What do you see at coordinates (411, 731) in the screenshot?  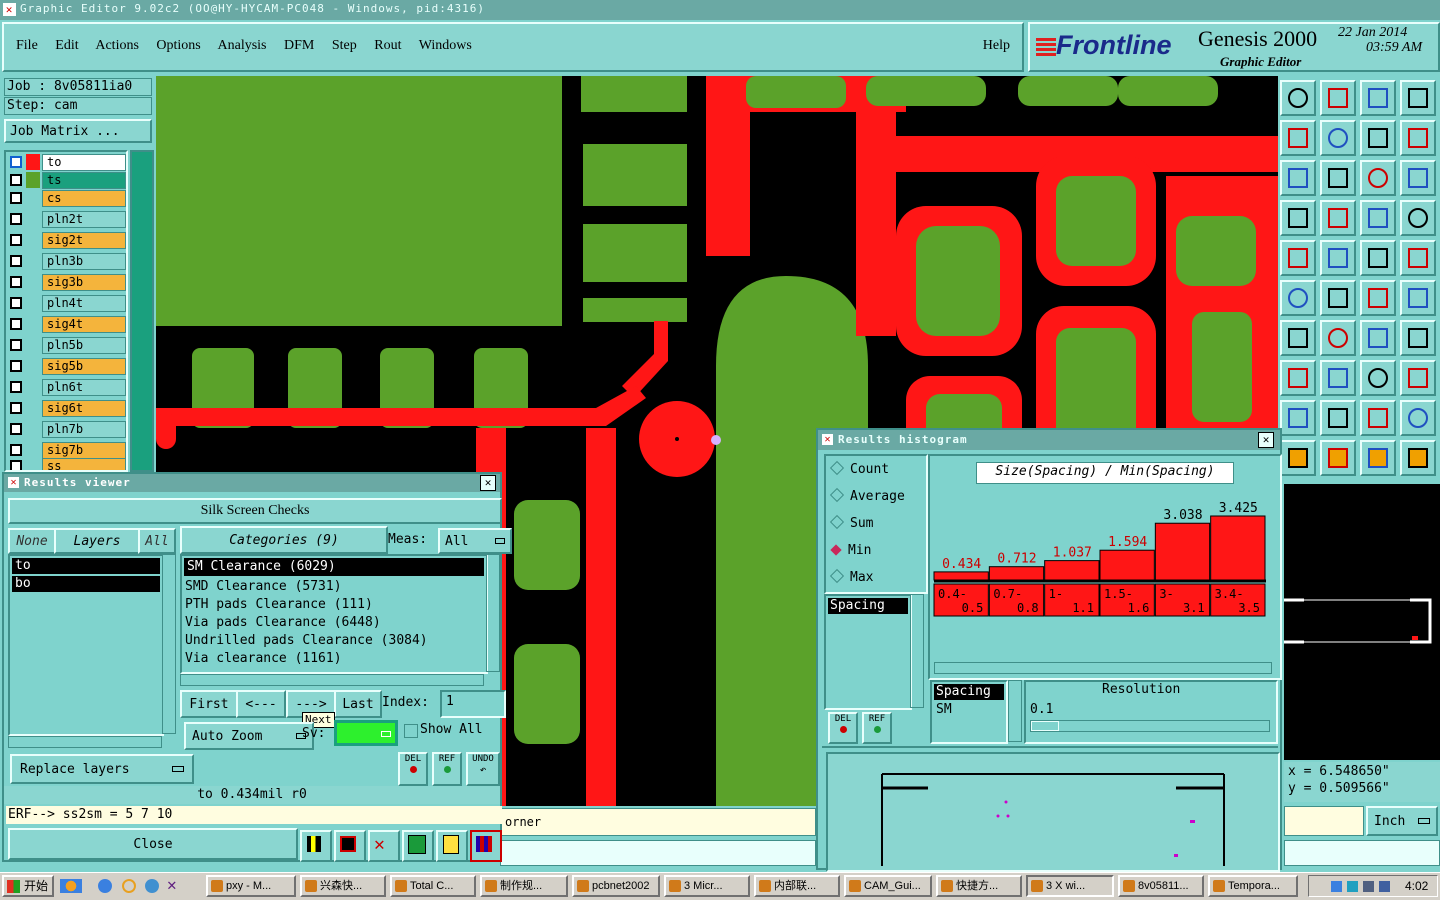 I see `show-all-checkbox` at bounding box center [411, 731].